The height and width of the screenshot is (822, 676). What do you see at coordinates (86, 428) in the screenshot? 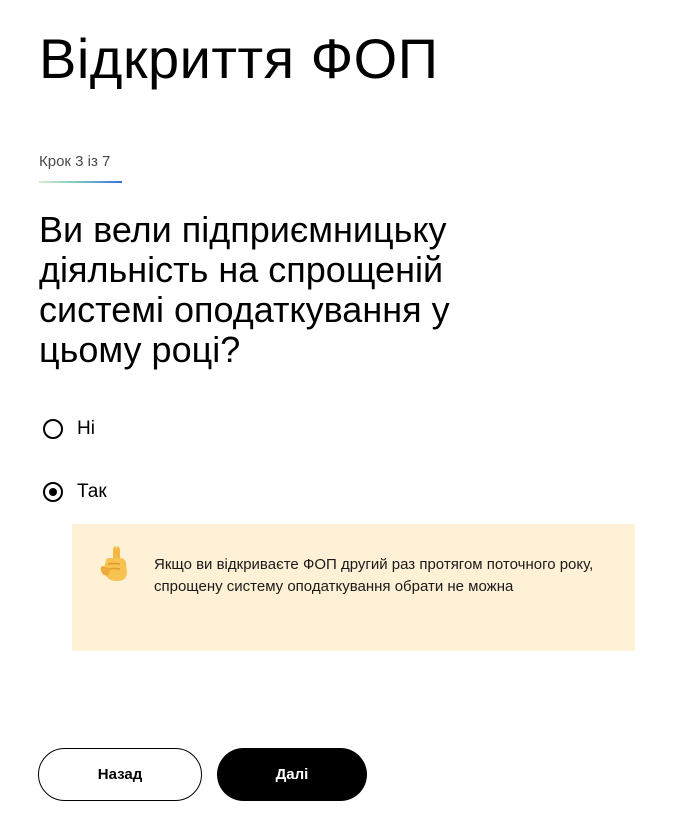
I see `radio-label-no: Ні` at bounding box center [86, 428].